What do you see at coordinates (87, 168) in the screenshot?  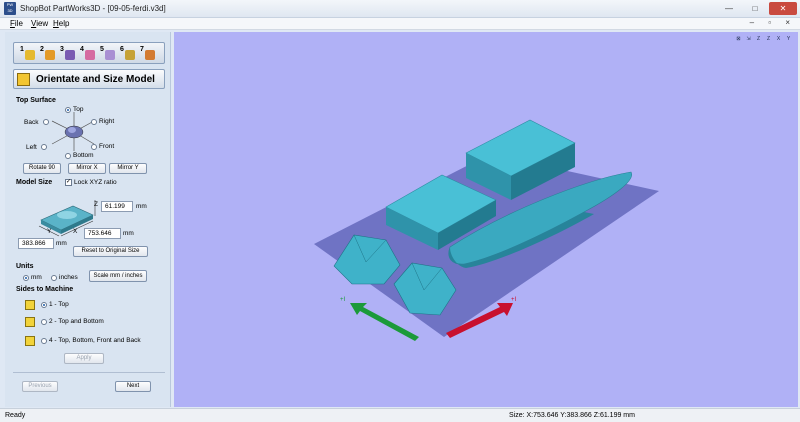 I see `mirror-x-button: Mirror X` at bounding box center [87, 168].